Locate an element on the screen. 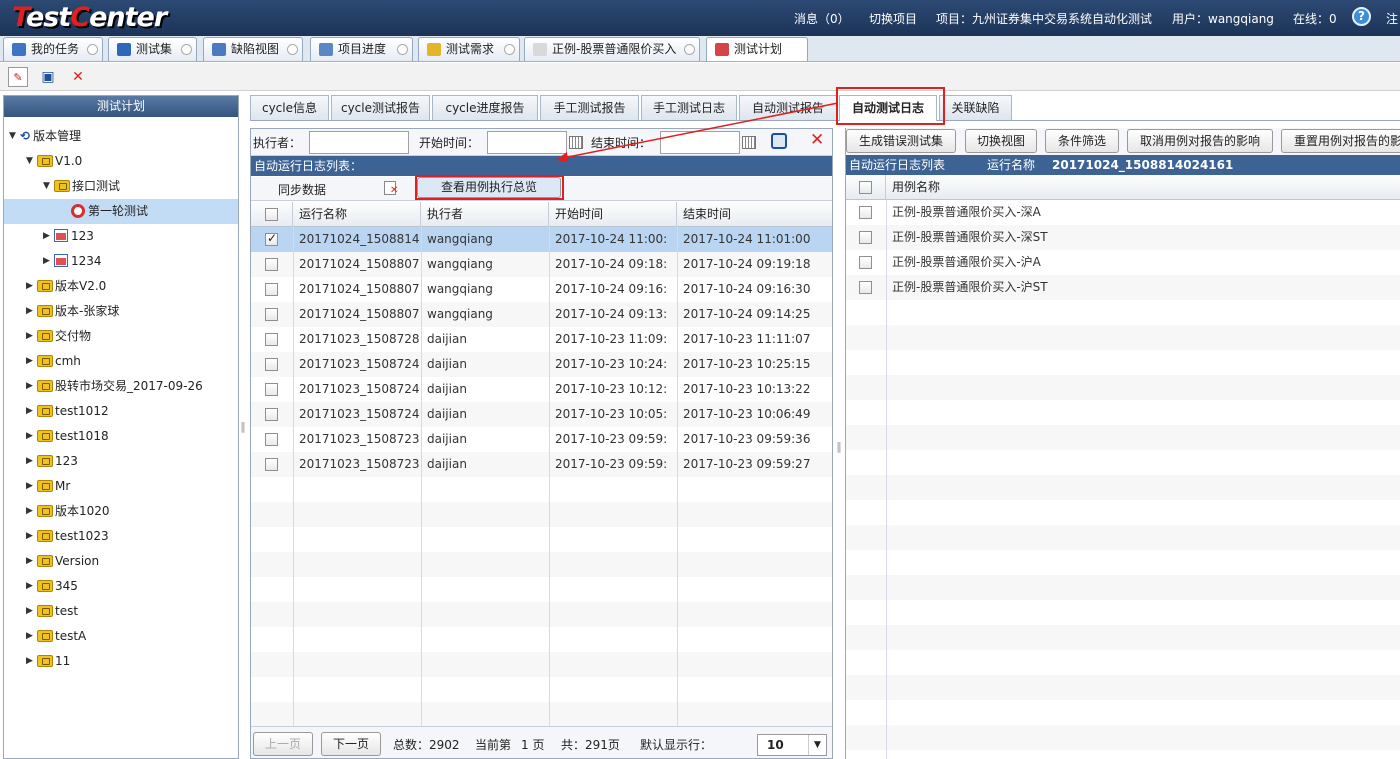 This screenshot has height=759, width=1400. tab-manual-report: 手工测试报告 is located at coordinates (589, 107).